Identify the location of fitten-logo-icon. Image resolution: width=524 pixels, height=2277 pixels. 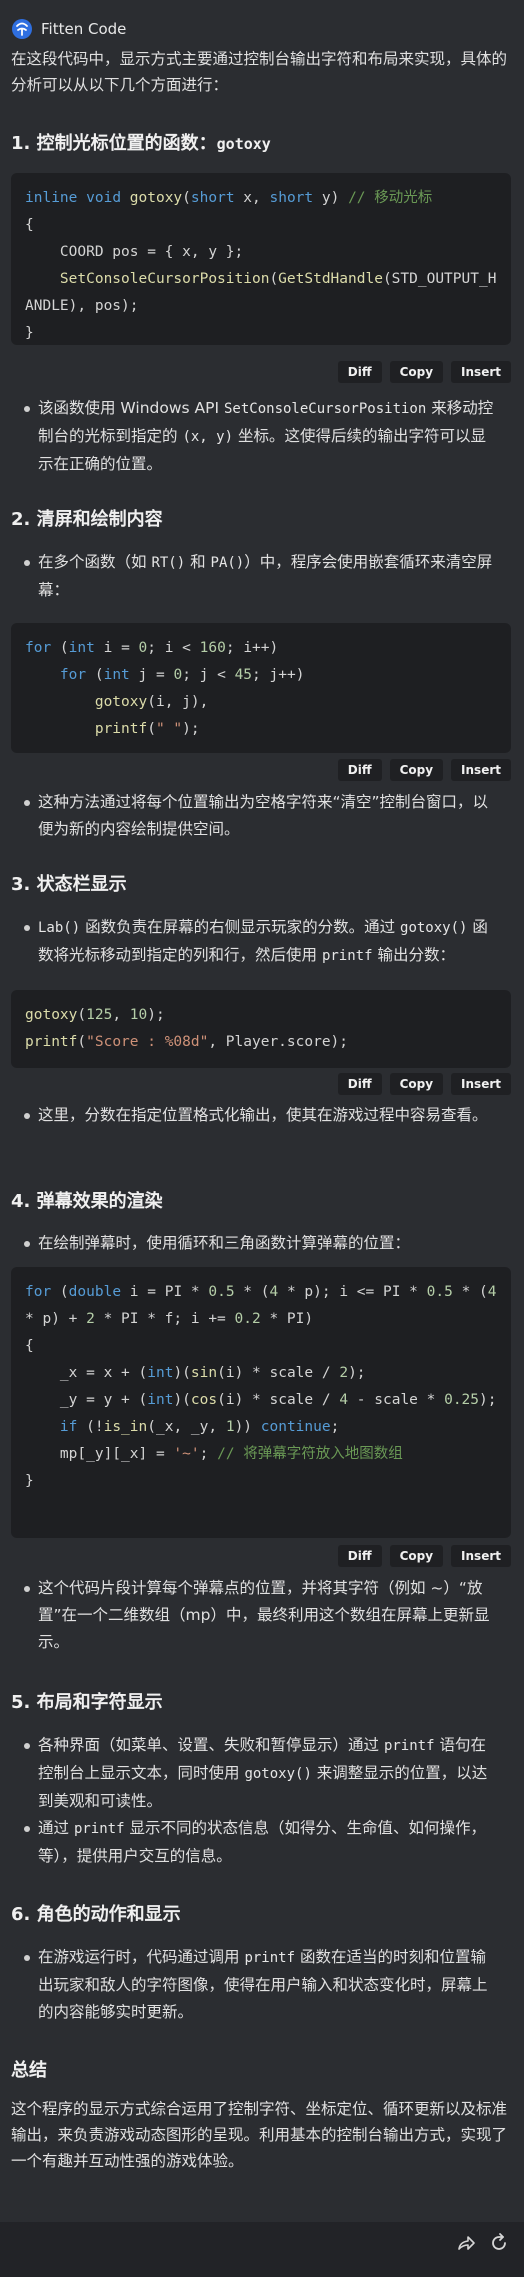
(22, 29).